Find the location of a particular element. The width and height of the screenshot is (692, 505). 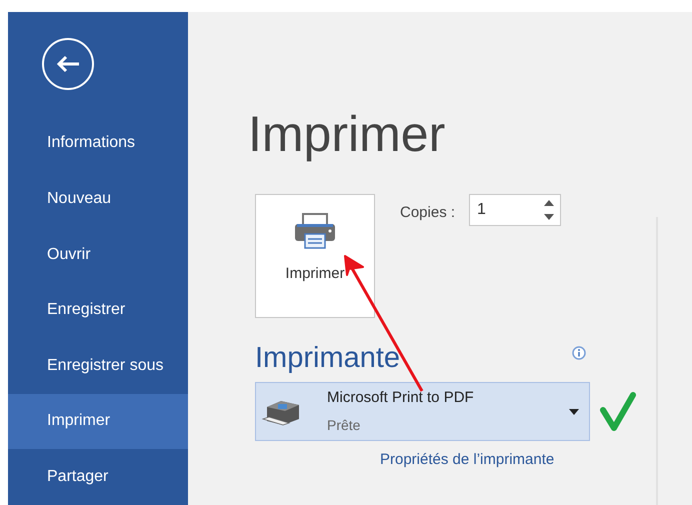

print-button: Imprimer is located at coordinates (315, 256).